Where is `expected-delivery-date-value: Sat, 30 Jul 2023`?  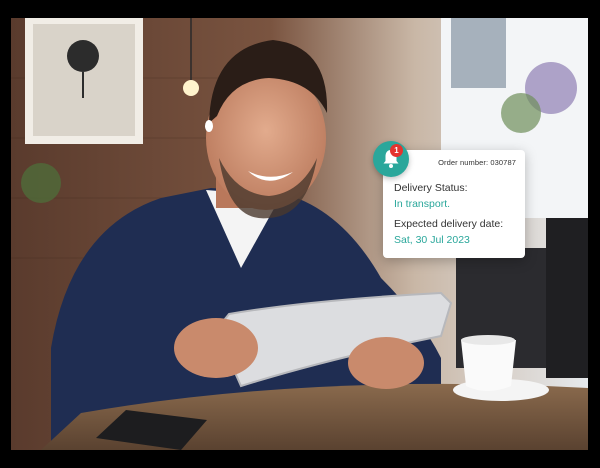
expected-delivery-date-value: Sat, 30 Jul 2023 is located at coordinates (432, 240).